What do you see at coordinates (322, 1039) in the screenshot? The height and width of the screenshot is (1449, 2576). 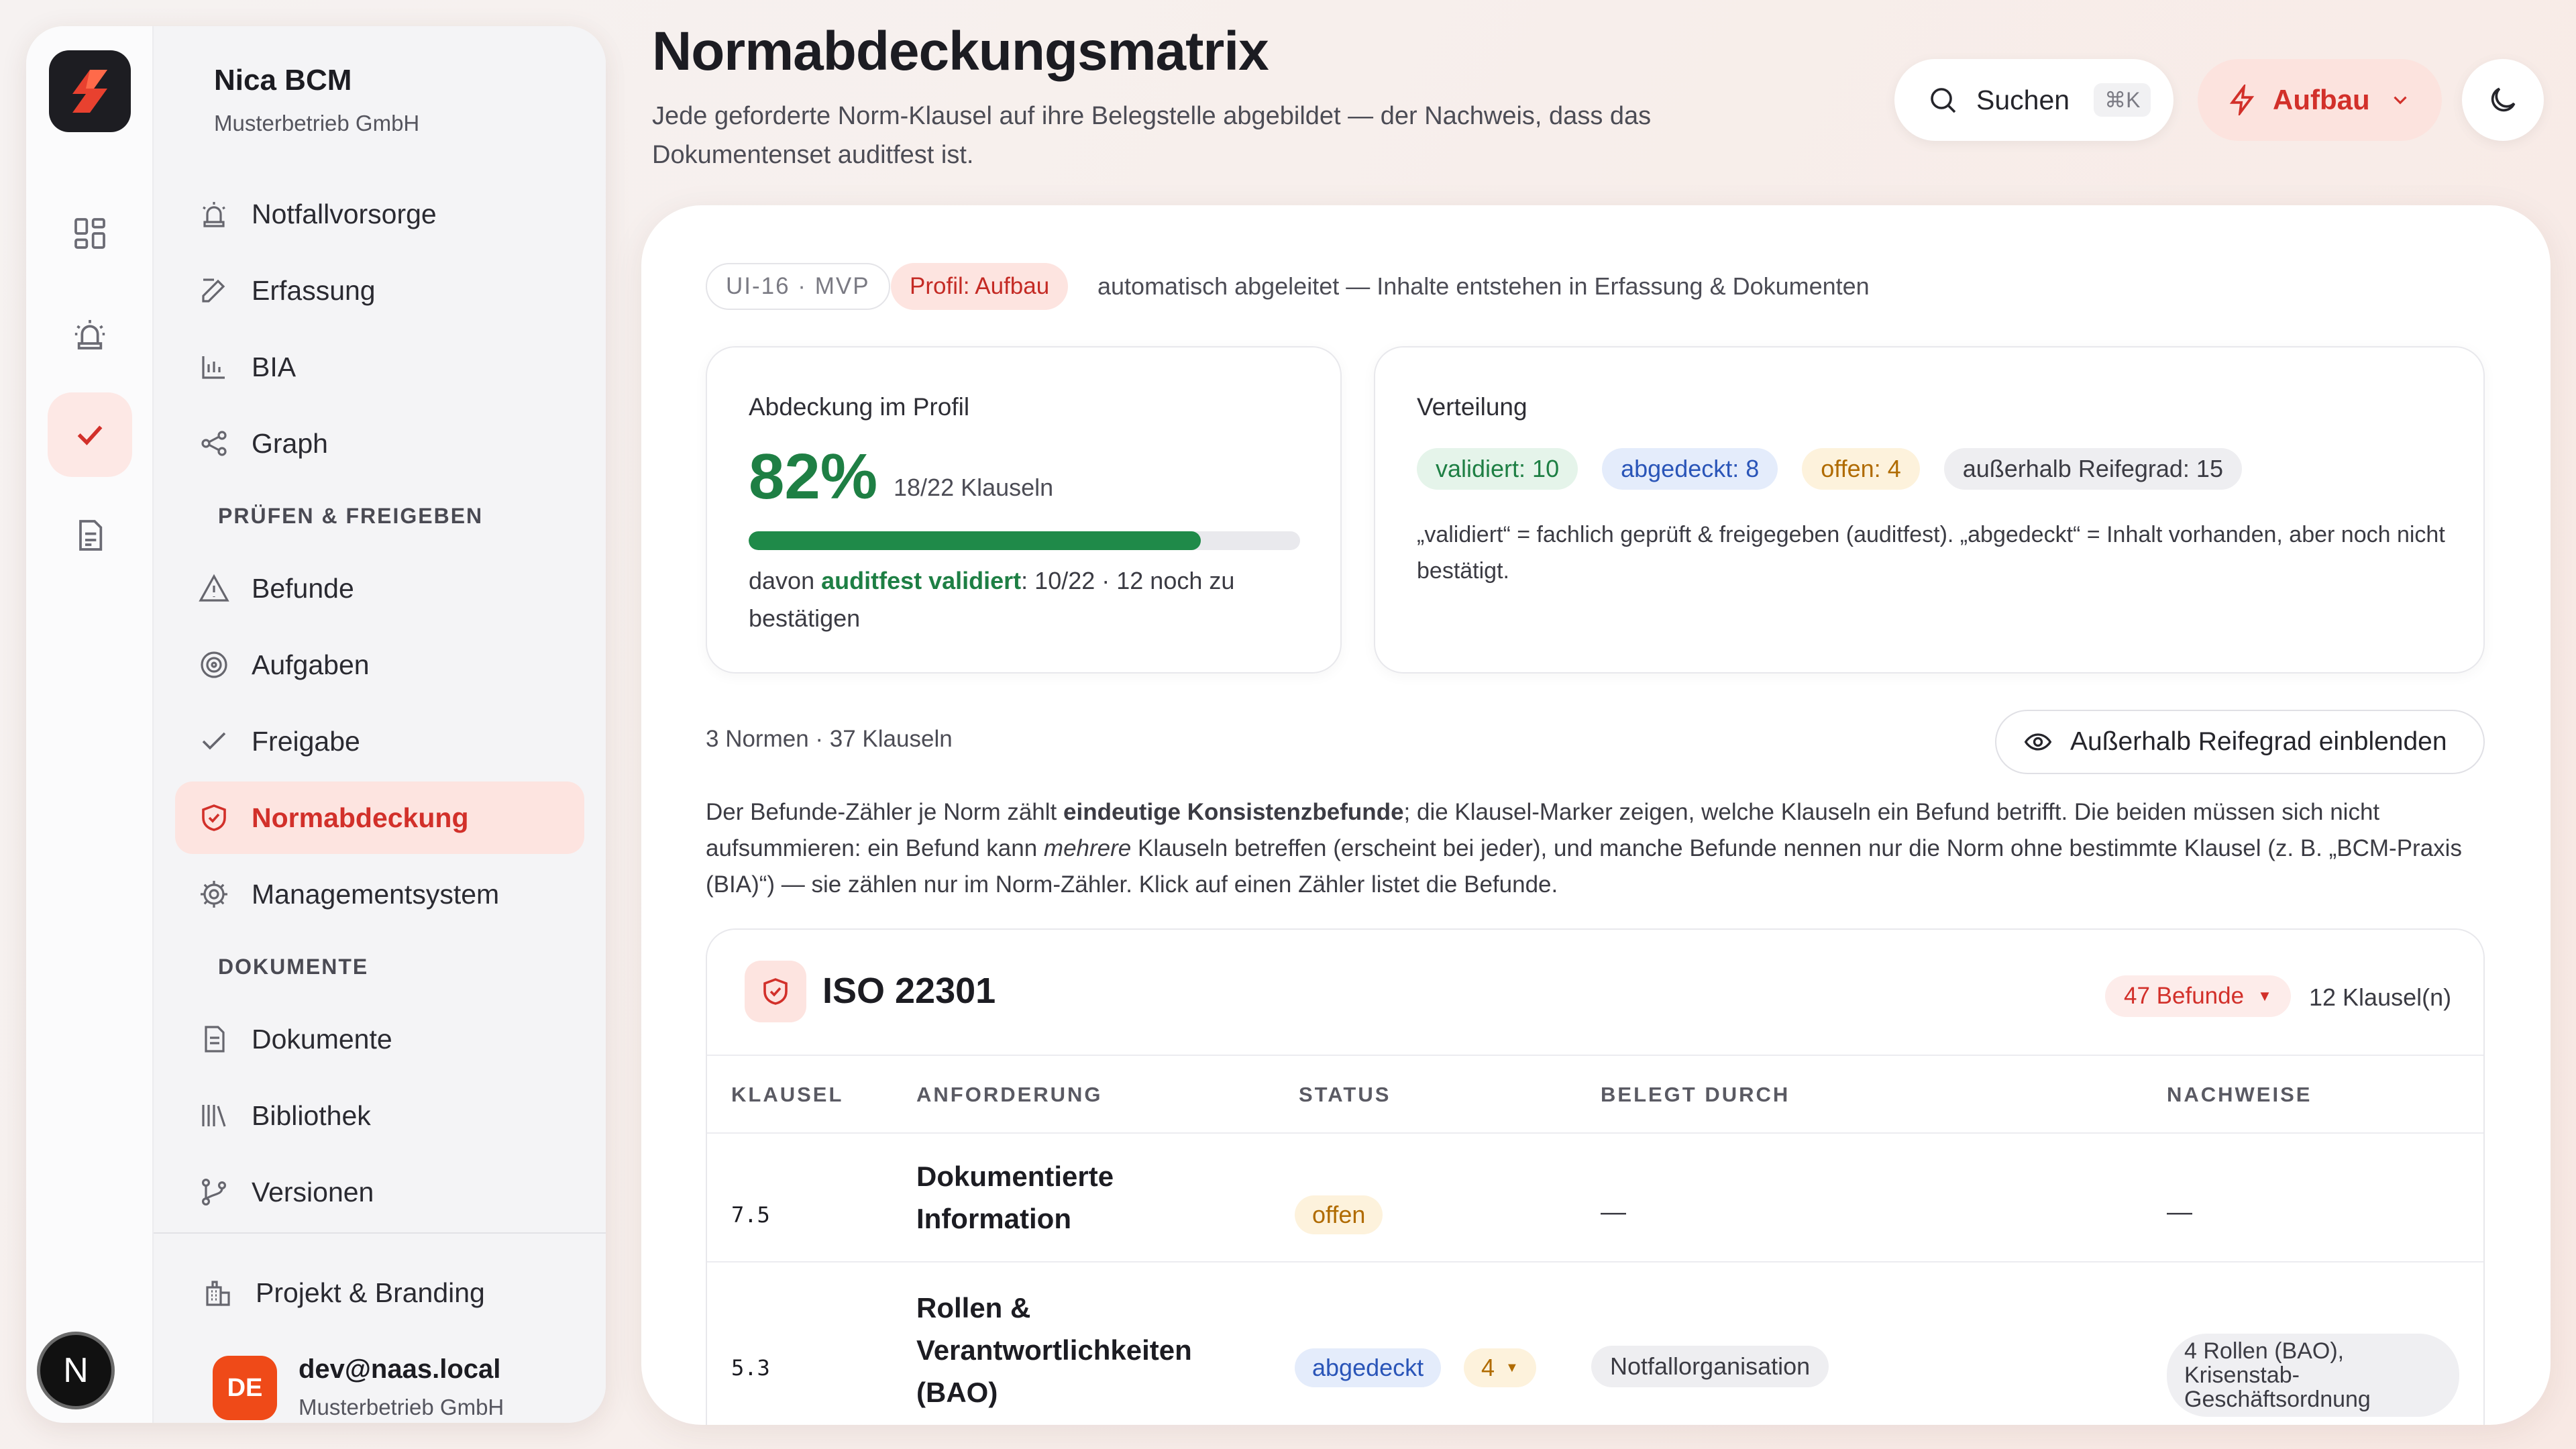 I see `sidebar-item-label: Dokumente` at bounding box center [322, 1039].